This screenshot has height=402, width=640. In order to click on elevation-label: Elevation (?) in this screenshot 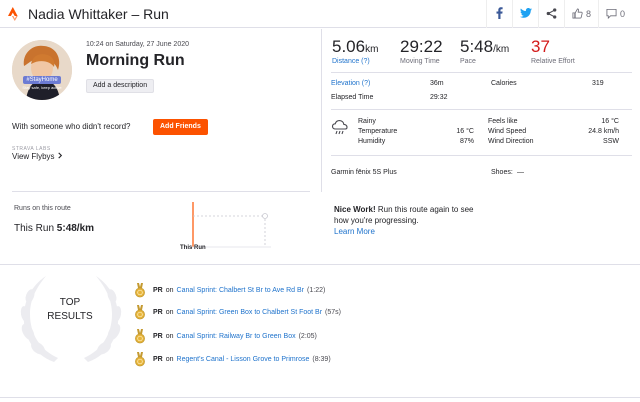, I will do `click(350, 83)`.